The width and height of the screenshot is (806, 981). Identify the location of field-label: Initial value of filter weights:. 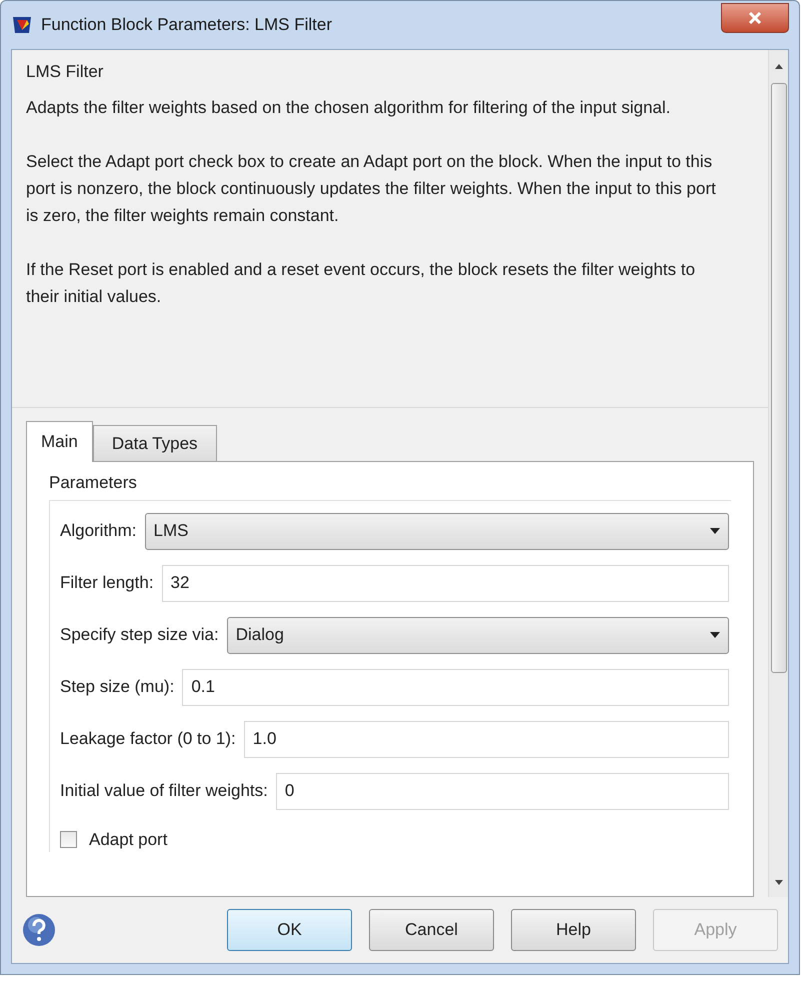
(164, 791).